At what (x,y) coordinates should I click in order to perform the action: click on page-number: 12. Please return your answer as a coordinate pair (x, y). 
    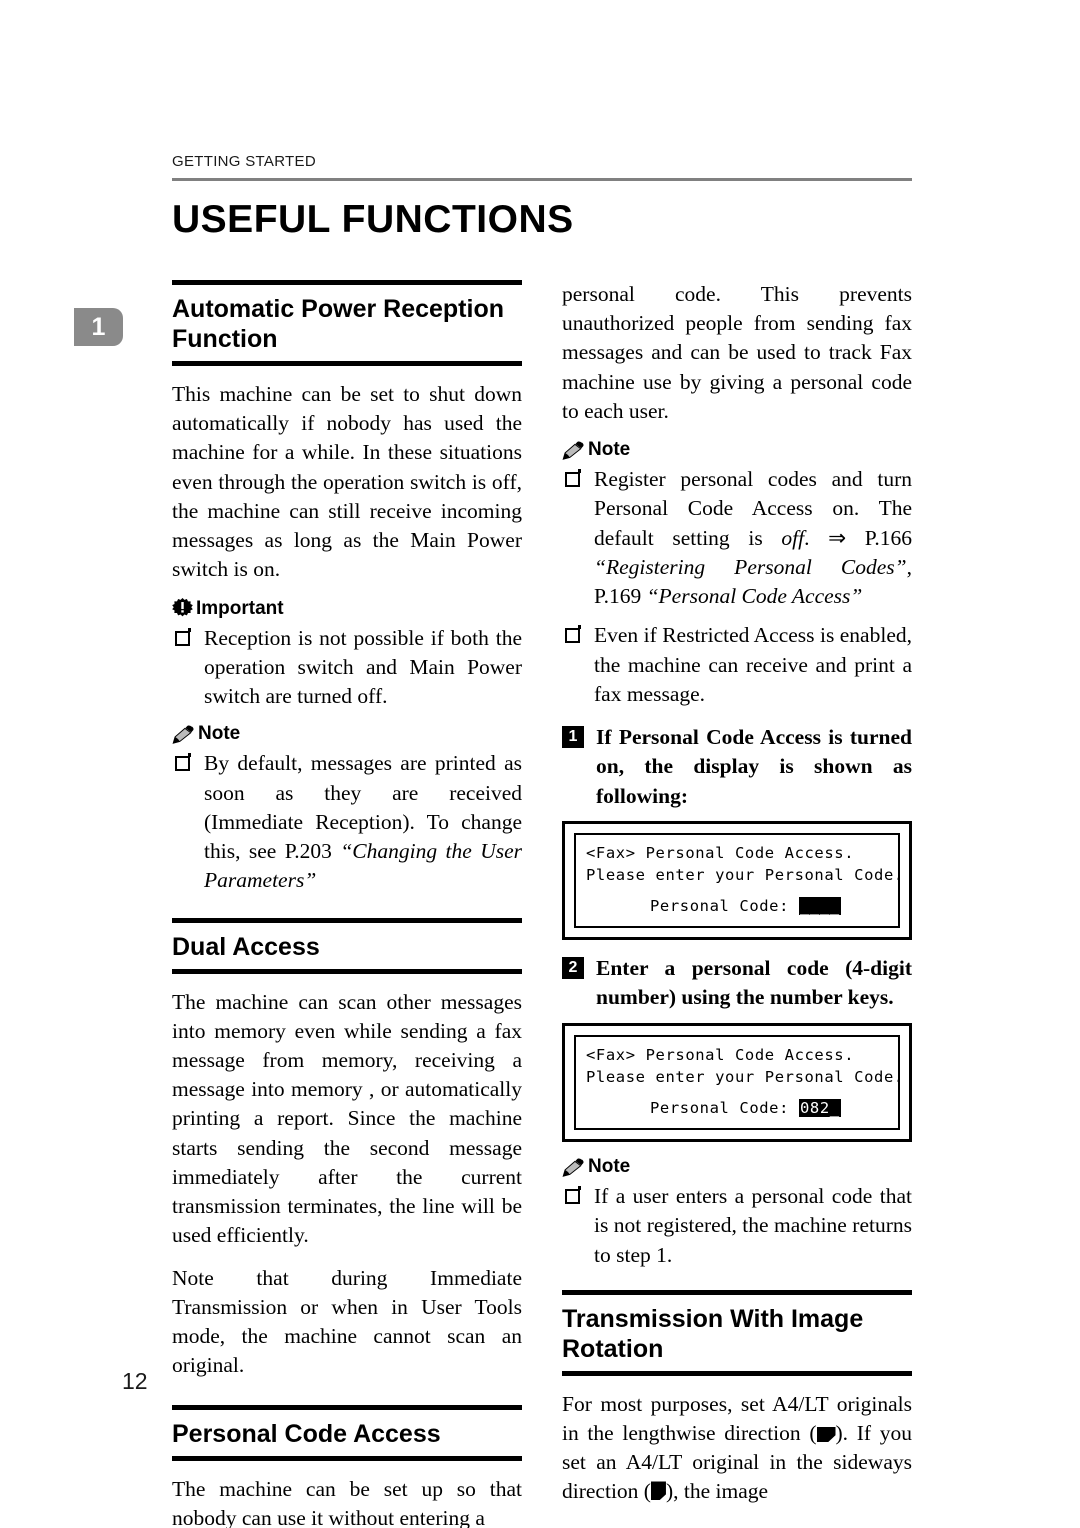
    Looking at the image, I should click on (135, 1381).